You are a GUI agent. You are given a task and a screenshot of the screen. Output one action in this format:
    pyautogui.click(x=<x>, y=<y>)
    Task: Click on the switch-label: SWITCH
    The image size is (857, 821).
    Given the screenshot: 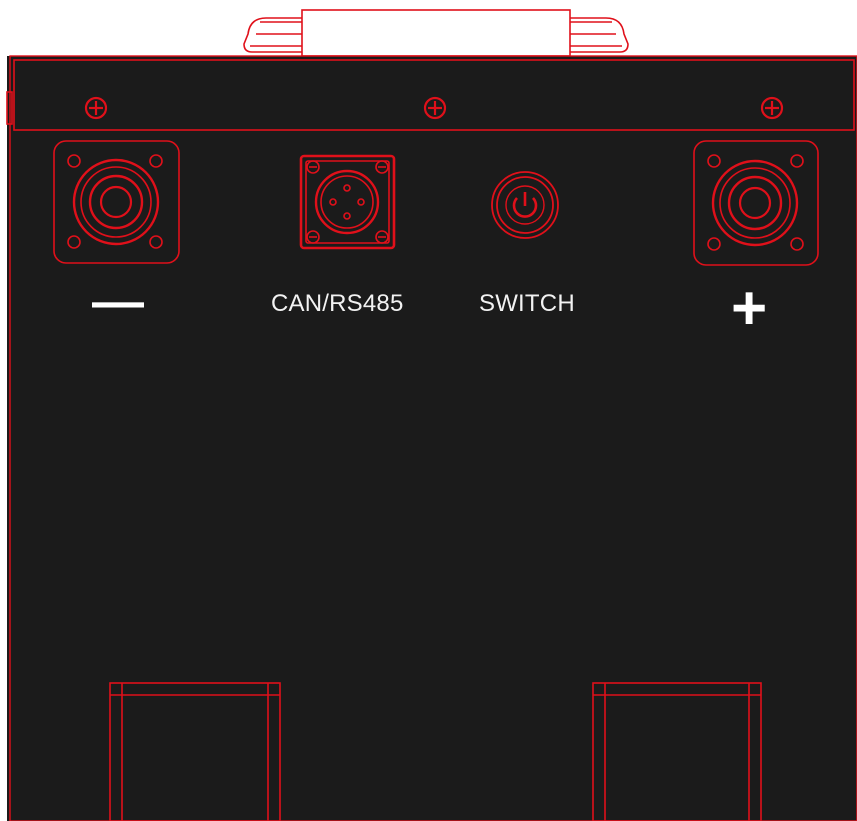 What is the action you would take?
    pyautogui.click(x=527, y=303)
    